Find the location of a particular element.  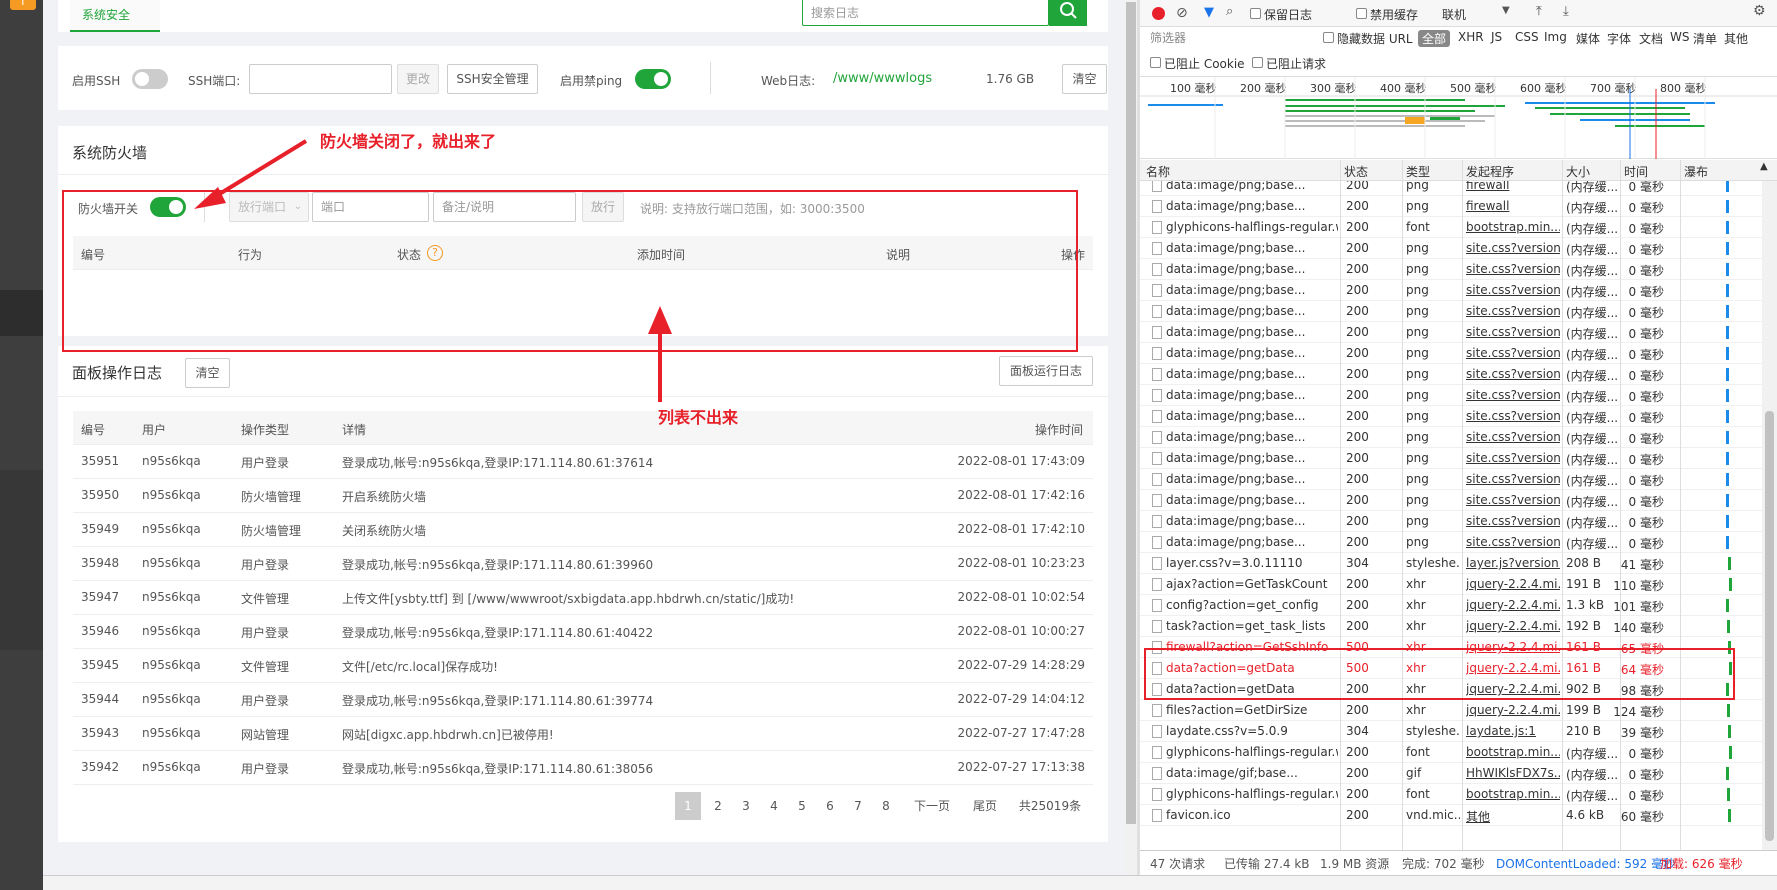

col-name: 名称 is located at coordinates (1158, 171).